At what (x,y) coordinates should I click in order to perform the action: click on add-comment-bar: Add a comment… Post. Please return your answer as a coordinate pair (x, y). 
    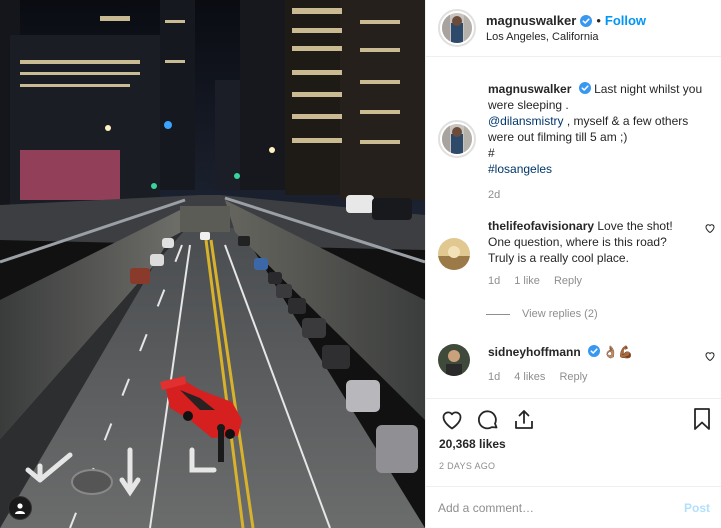
    Looking at the image, I should click on (573, 507).